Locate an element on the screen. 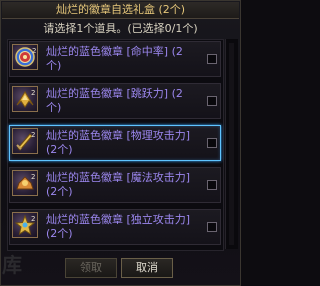 This screenshot has width=320, height=286. title-bar: 灿烂的徽章自选礼盒 (2个) is located at coordinates (120, 10).